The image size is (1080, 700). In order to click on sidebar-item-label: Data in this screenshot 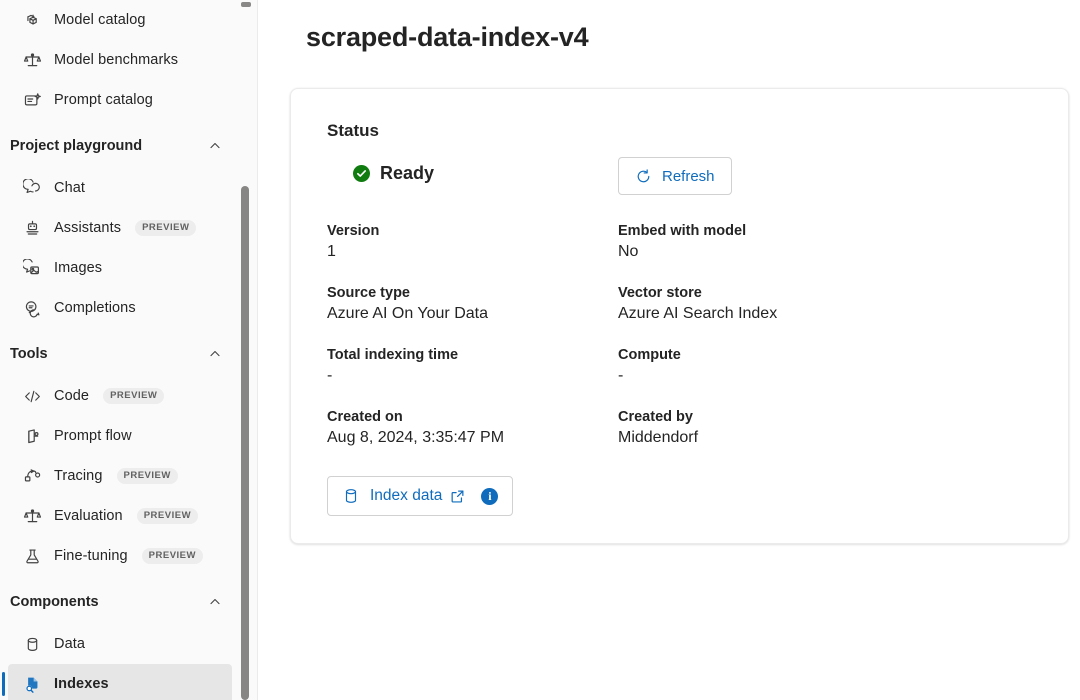, I will do `click(70, 644)`.